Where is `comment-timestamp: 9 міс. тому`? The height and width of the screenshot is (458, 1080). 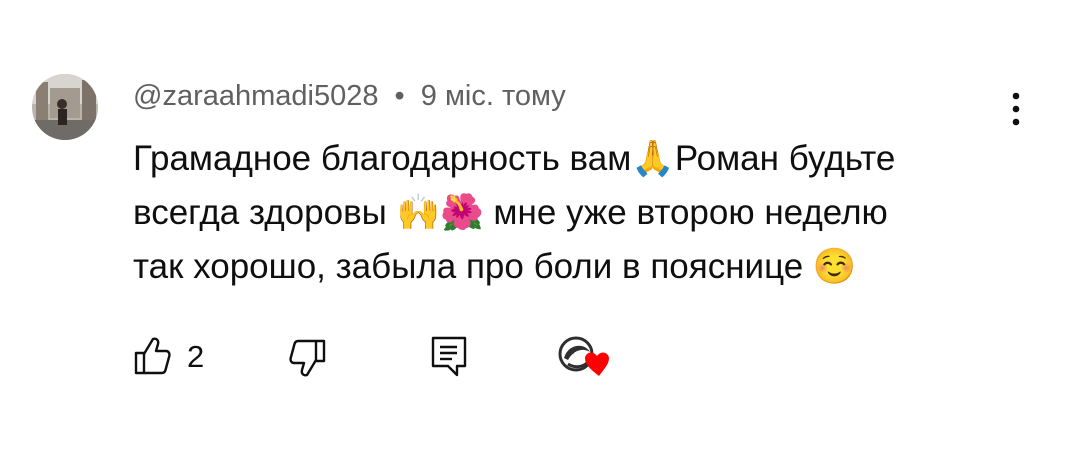
comment-timestamp: 9 міс. тому is located at coordinates (493, 96).